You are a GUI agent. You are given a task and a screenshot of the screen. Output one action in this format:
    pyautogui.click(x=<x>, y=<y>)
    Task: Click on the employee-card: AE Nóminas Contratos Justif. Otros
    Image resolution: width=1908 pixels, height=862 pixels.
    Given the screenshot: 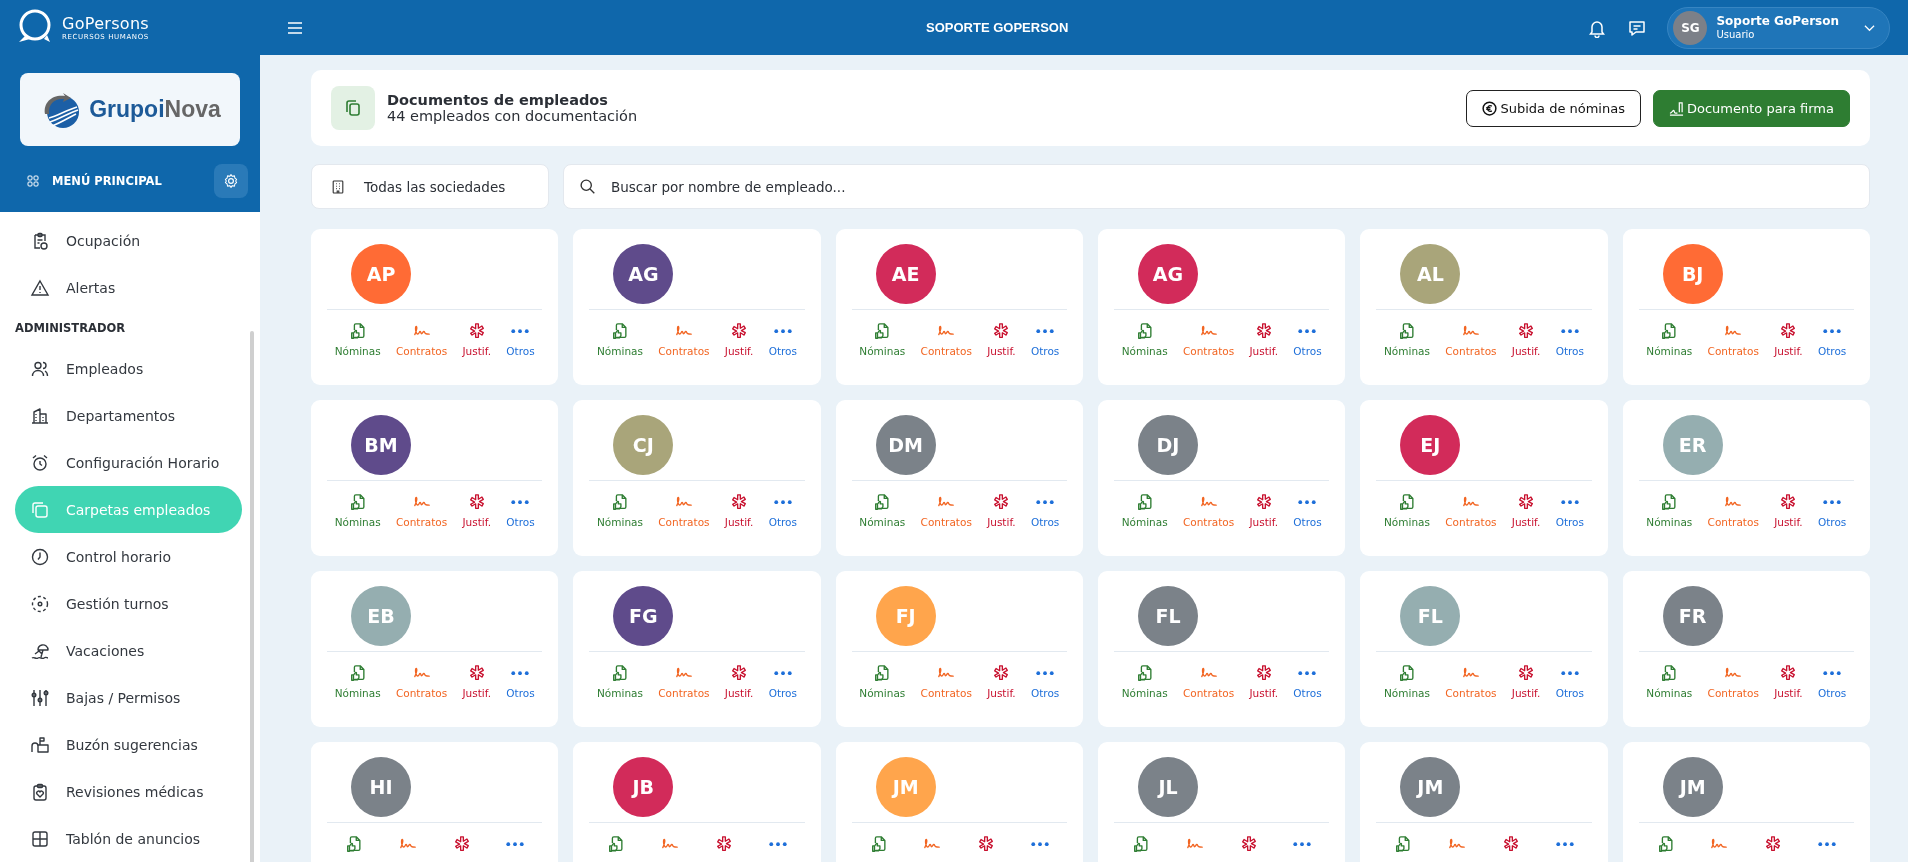 What is the action you would take?
    pyautogui.click(x=959, y=307)
    